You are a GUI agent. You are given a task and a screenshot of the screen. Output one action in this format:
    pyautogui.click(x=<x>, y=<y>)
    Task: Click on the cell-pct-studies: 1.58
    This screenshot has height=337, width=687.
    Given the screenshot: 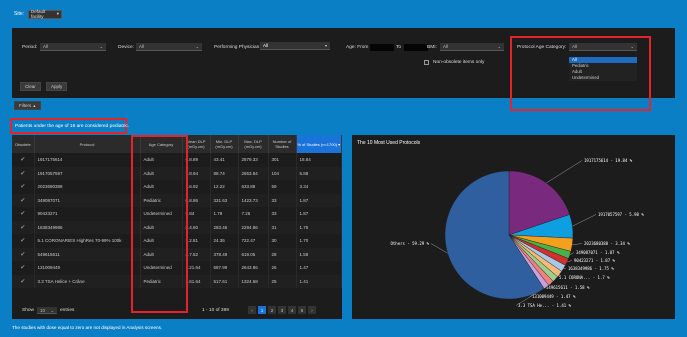 What is the action you would take?
    pyautogui.click(x=319, y=254)
    